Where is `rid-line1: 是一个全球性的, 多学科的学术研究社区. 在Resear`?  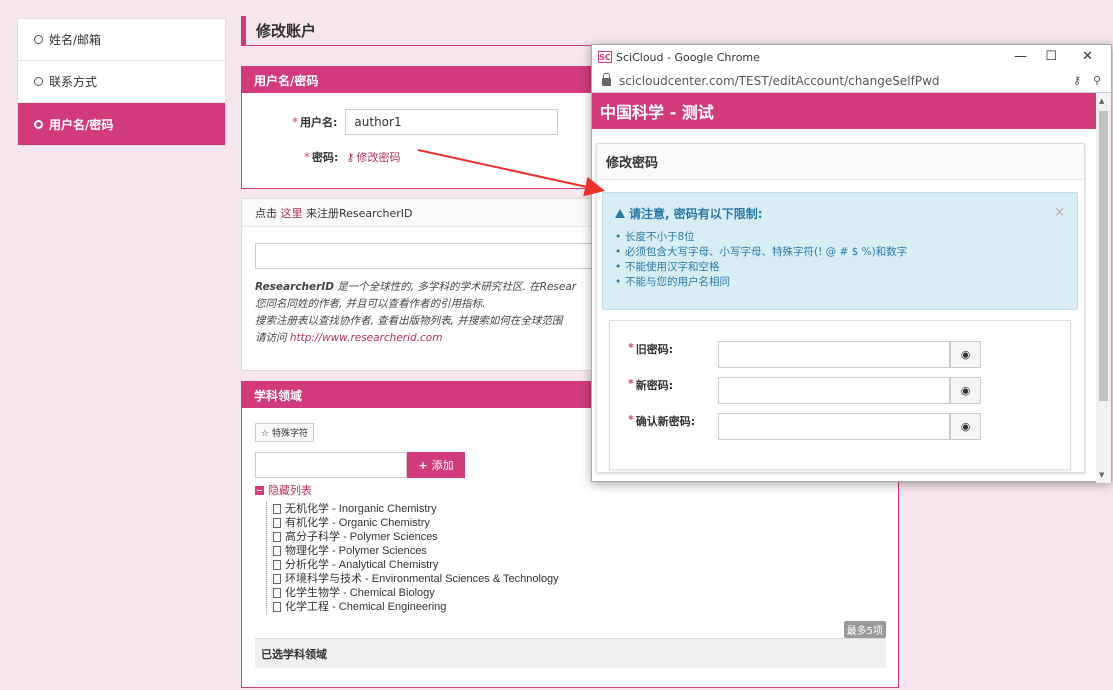 rid-line1: 是一个全球性的, 多学科的学术研究社区. 在Resear is located at coordinates (457, 287).